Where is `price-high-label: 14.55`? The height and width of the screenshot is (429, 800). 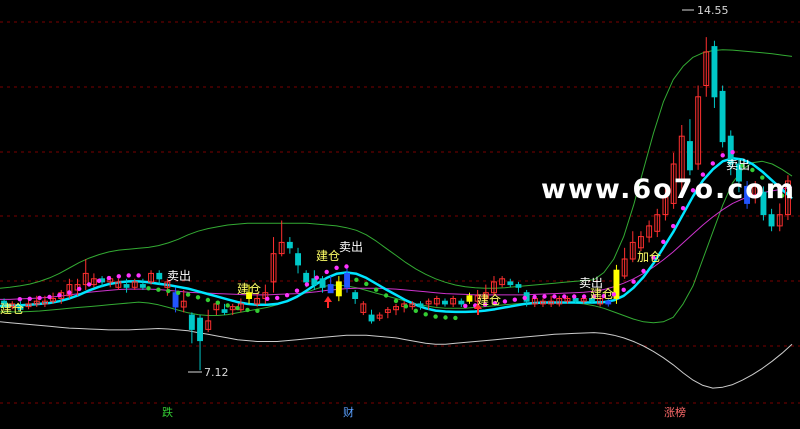 price-high-label: 14.55 is located at coordinates (713, 10).